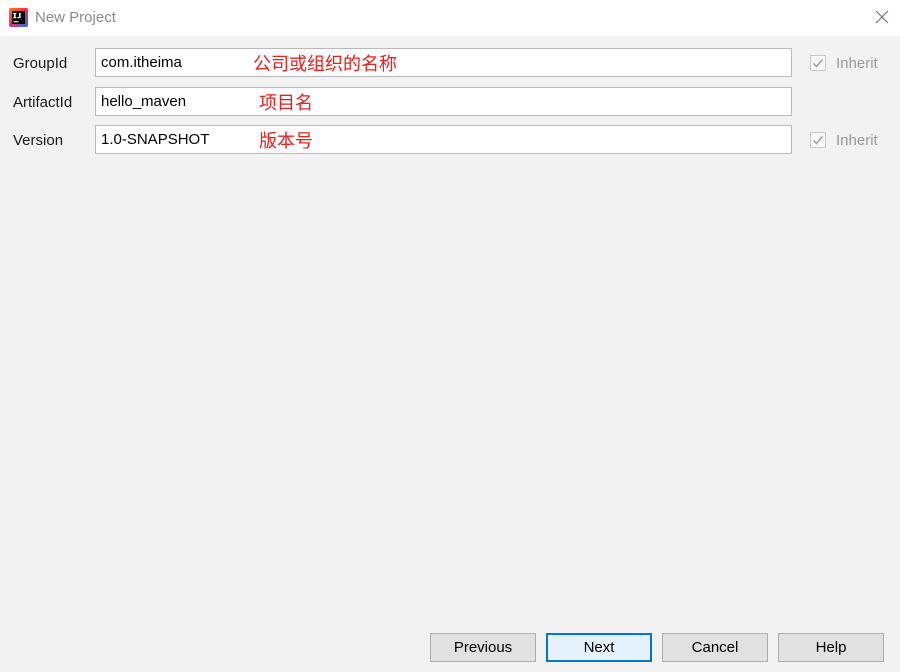 The width and height of the screenshot is (900, 672). Describe the element at coordinates (831, 647) in the screenshot. I see `help-button: Help` at that location.